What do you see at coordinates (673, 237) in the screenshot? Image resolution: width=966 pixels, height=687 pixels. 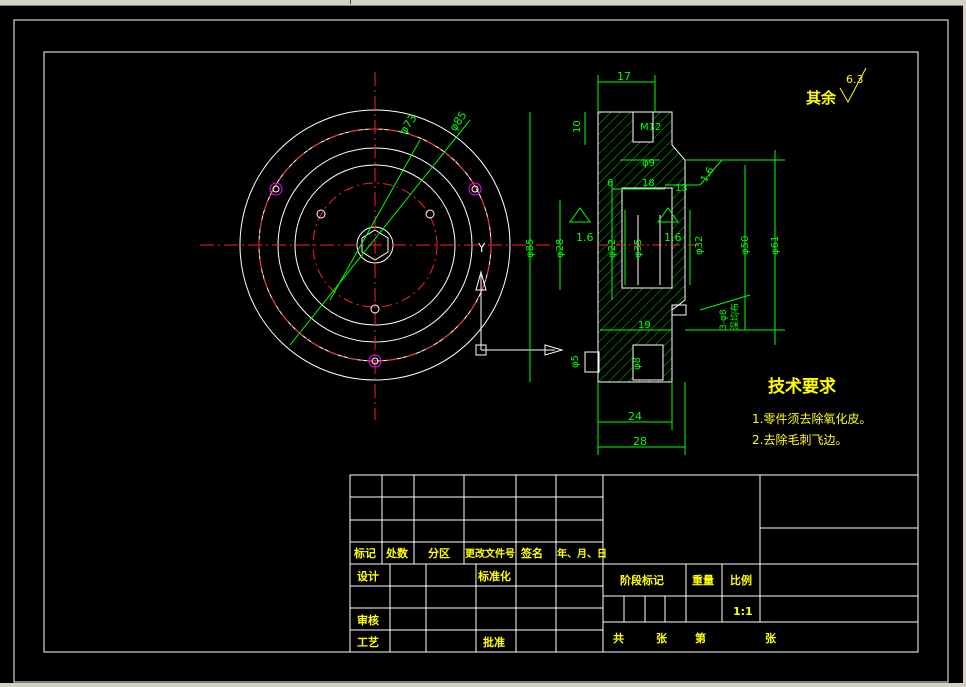 I see `ra-1-6-b: 1.6` at bounding box center [673, 237].